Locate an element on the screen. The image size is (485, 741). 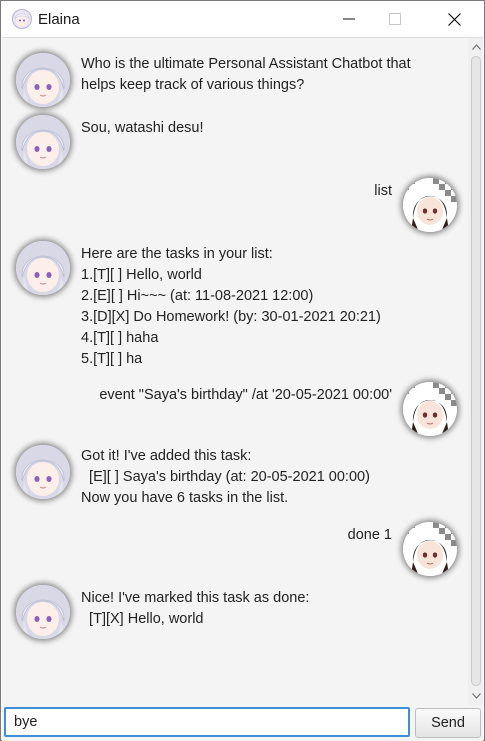
app-icon is located at coordinates (22, 19).